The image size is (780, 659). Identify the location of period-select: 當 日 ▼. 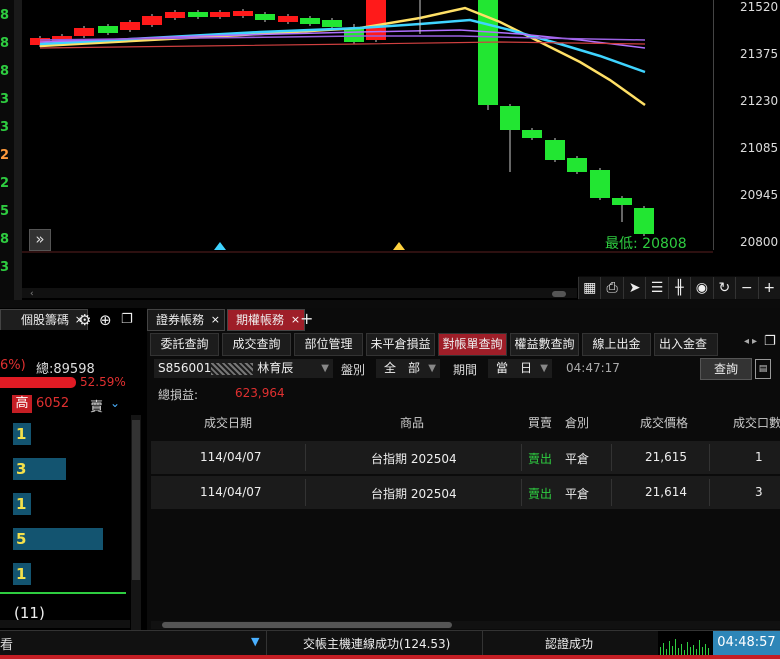
(520, 368).